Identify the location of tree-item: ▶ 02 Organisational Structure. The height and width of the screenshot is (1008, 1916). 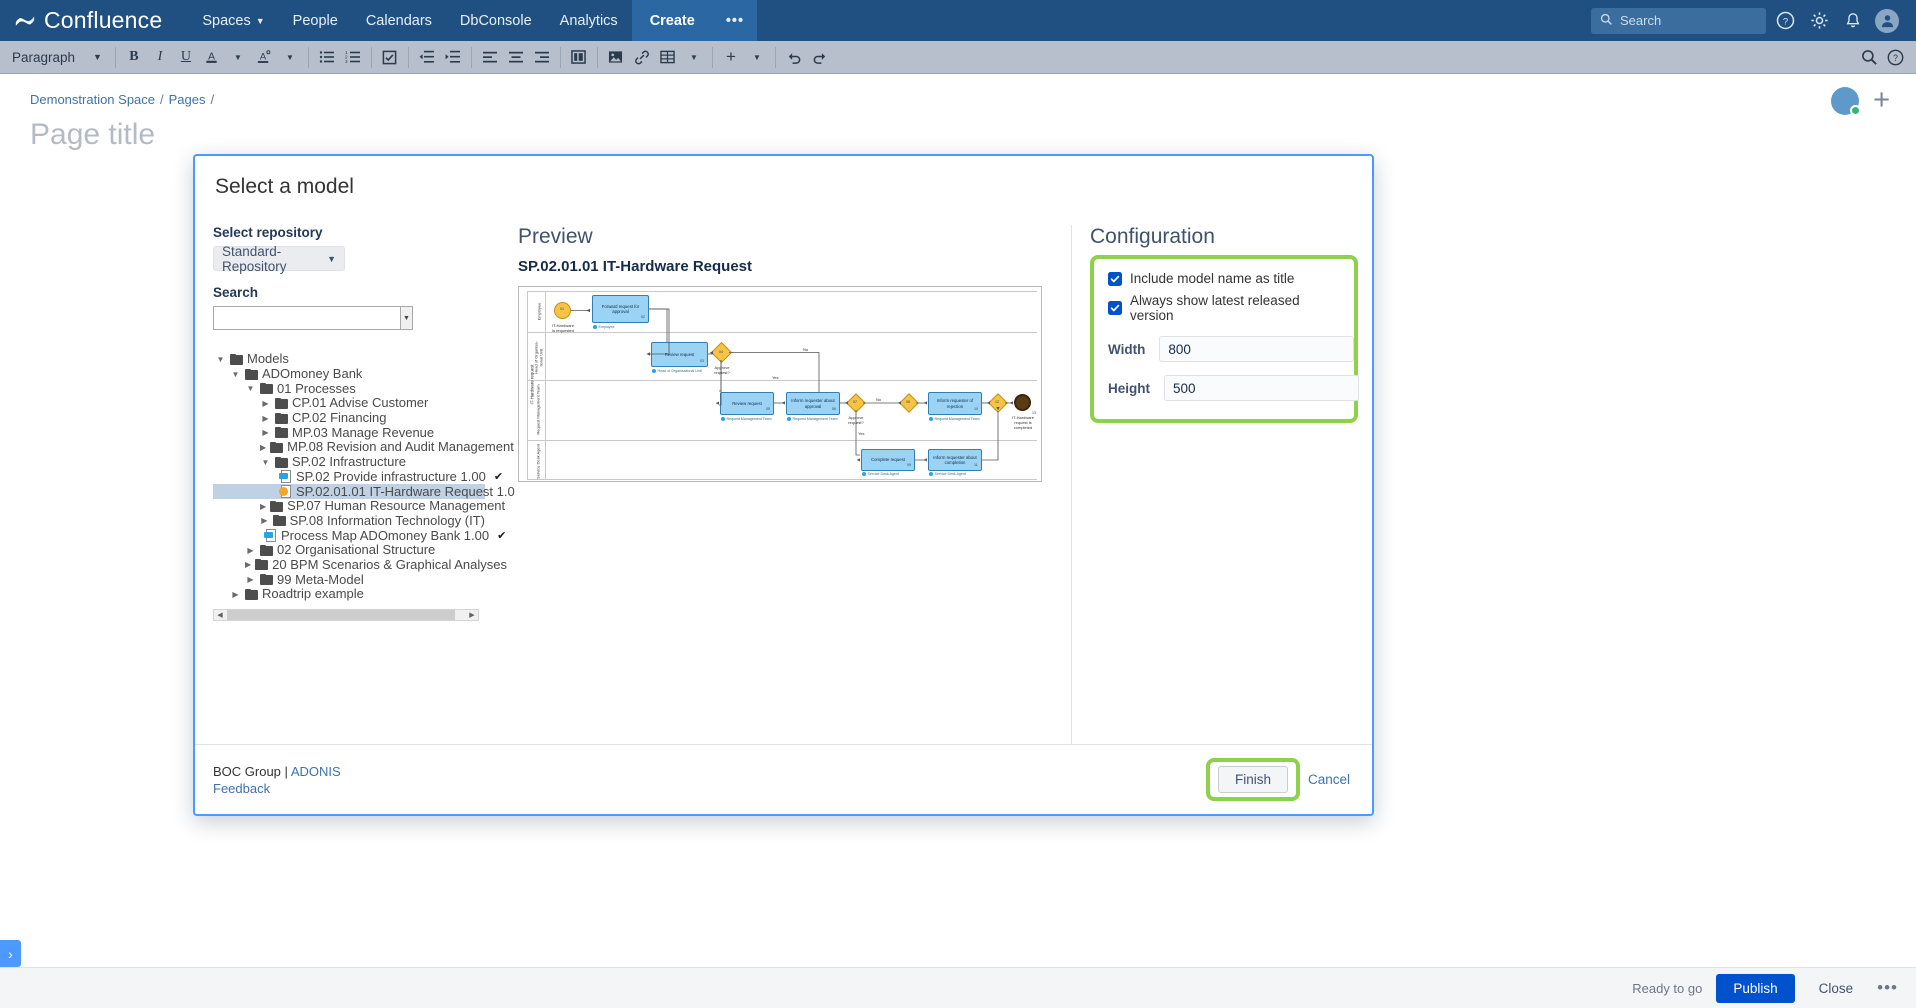
(349, 550).